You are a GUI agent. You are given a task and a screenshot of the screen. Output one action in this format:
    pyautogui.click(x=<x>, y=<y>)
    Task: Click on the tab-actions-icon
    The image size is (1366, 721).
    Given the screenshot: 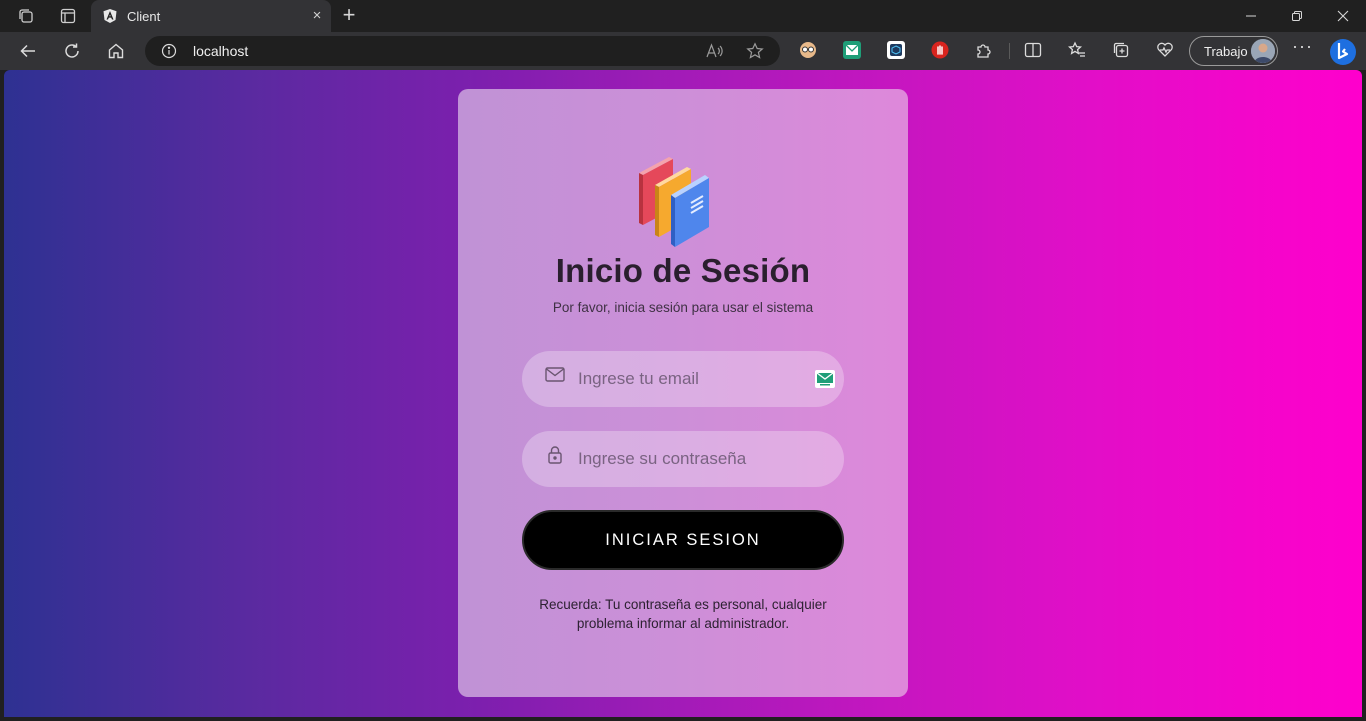 What is the action you would take?
    pyautogui.click(x=68, y=16)
    